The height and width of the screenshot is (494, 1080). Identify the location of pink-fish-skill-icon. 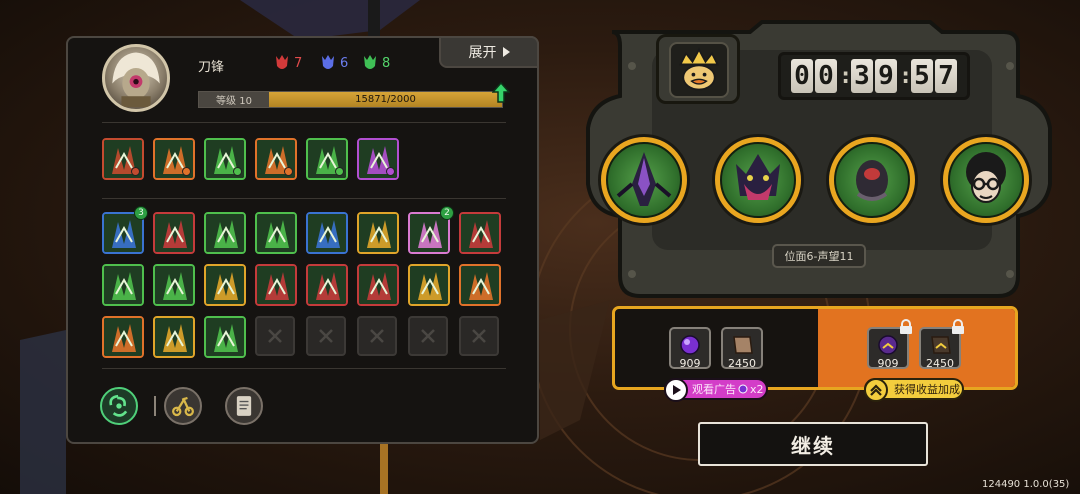
(225, 337).